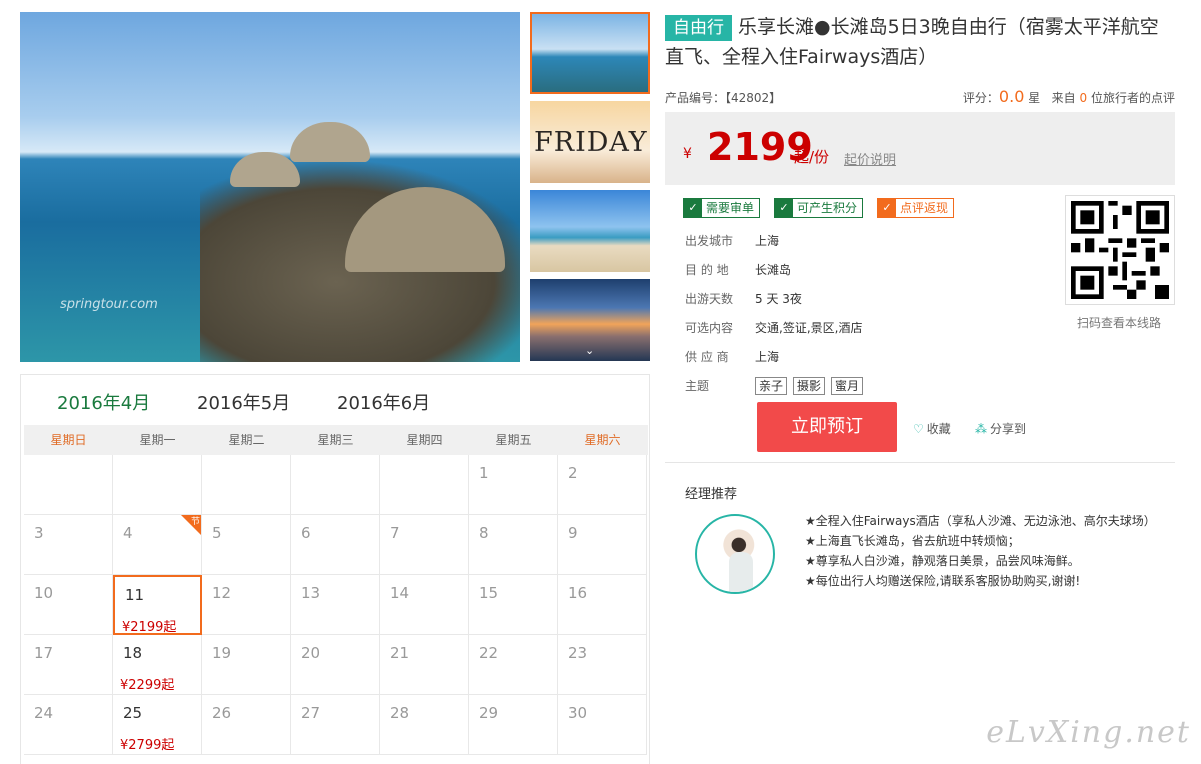 The height and width of the screenshot is (764, 1201). I want to click on calendar-day-cell: 16, so click(602, 605).